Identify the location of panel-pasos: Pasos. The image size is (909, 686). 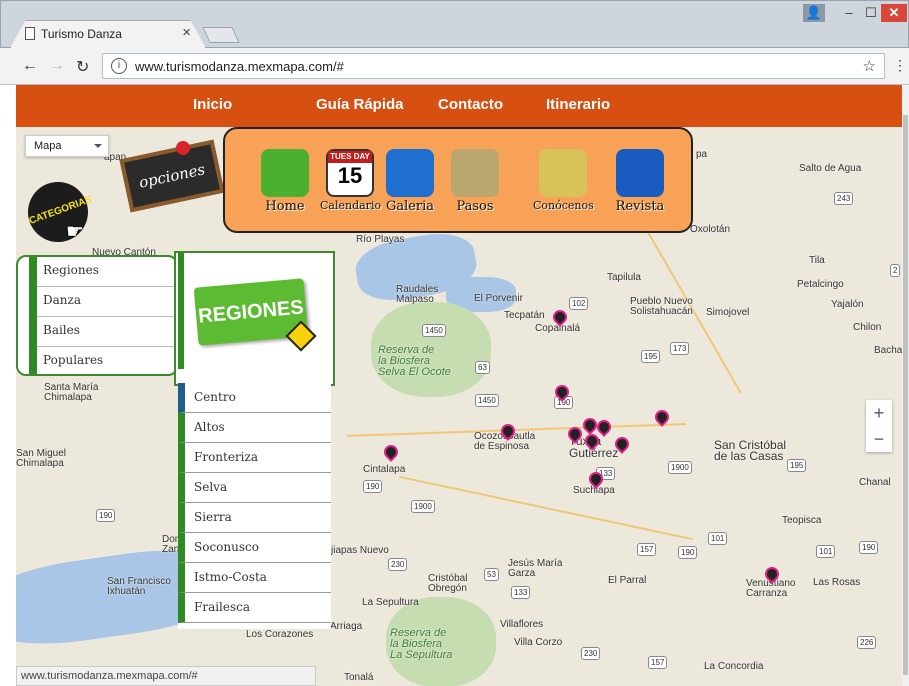
(475, 181).